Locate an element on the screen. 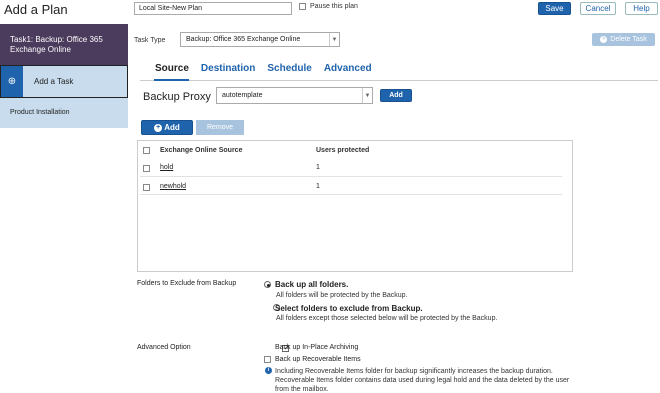 The image size is (660, 393). task-type-value: Backup: Office 365 Exchange Online is located at coordinates (243, 39).